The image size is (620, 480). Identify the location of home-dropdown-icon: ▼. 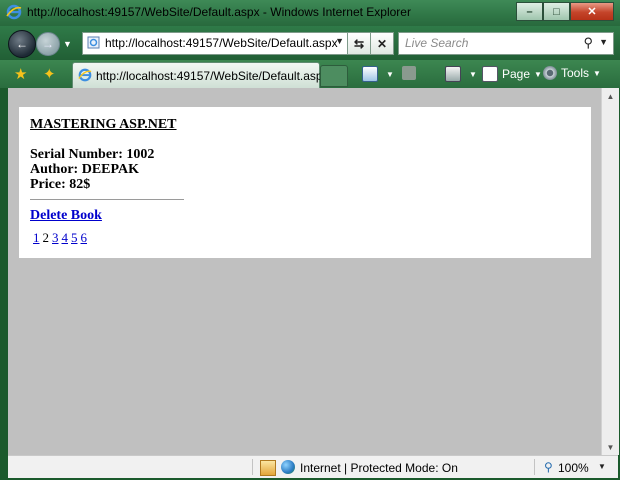
(390, 74).